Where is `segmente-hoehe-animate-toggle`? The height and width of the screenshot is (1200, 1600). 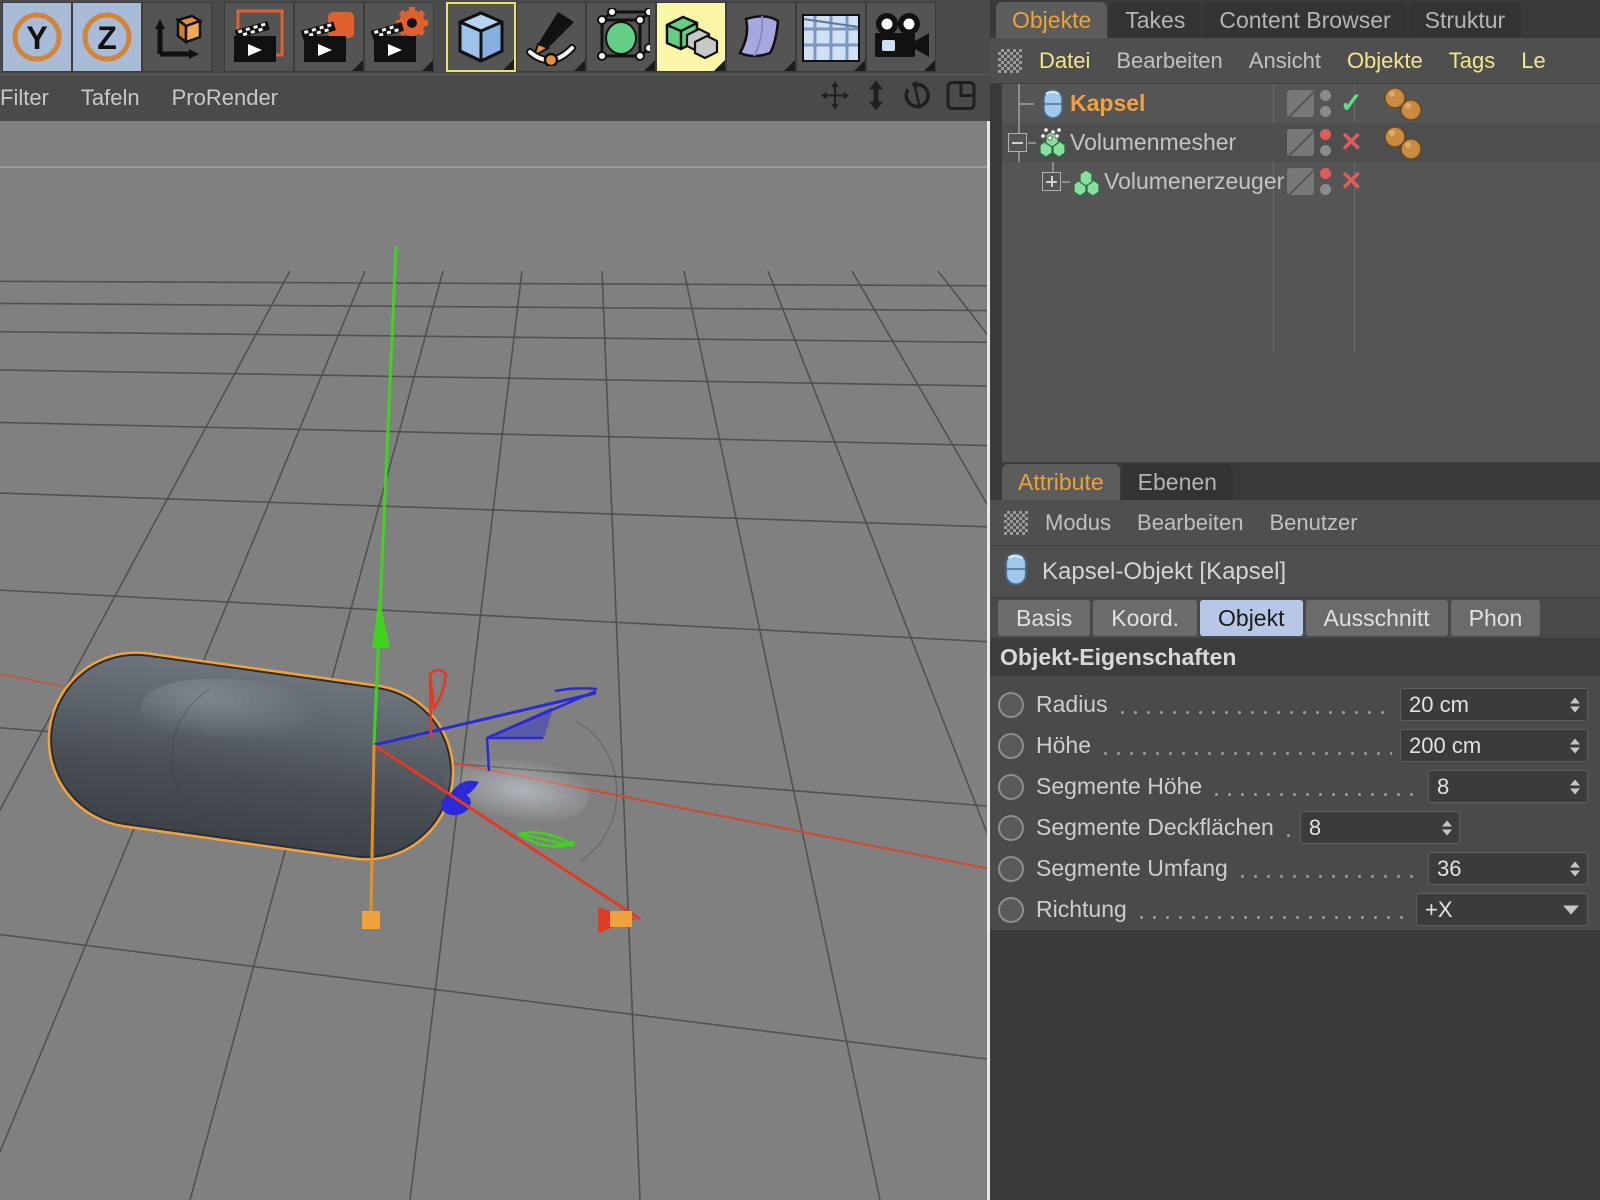
segmente-hoehe-animate-toggle is located at coordinates (1011, 786).